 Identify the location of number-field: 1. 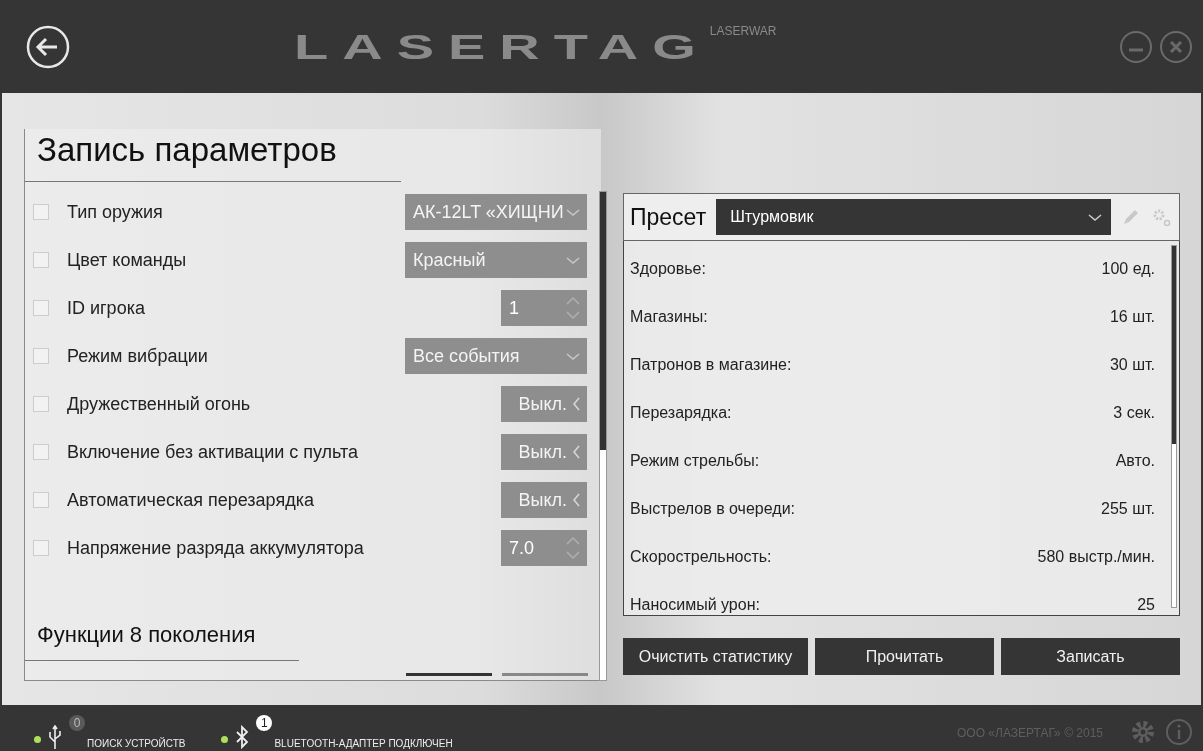
(544, 308).